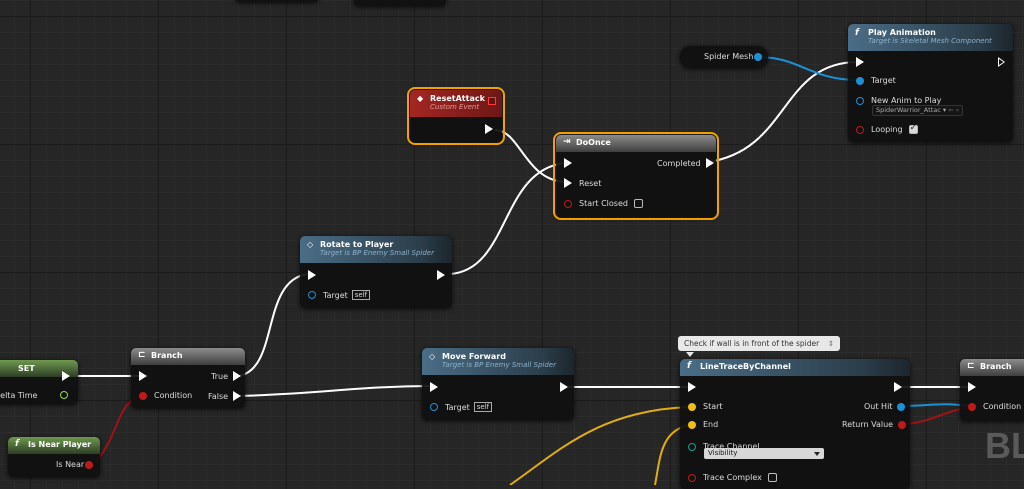  I want to click on is-near-out-pin, so click(89, 465).